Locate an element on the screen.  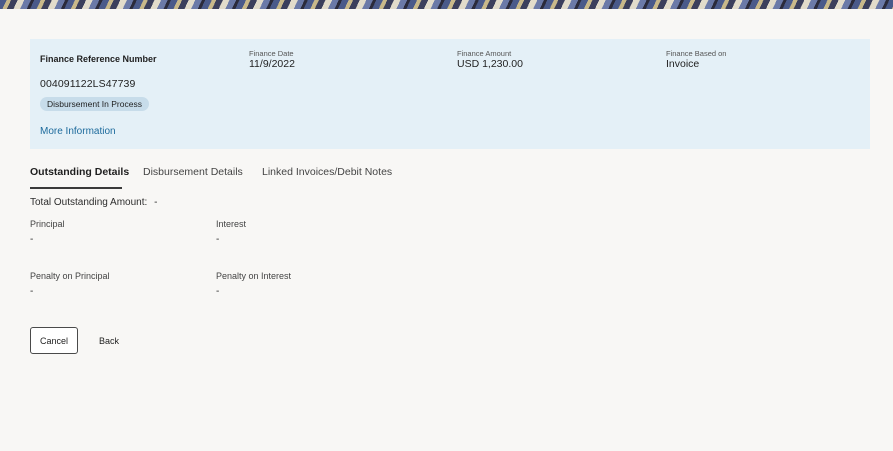
finance-amount-label: Finance Amount is located at coordinates (484, 53).